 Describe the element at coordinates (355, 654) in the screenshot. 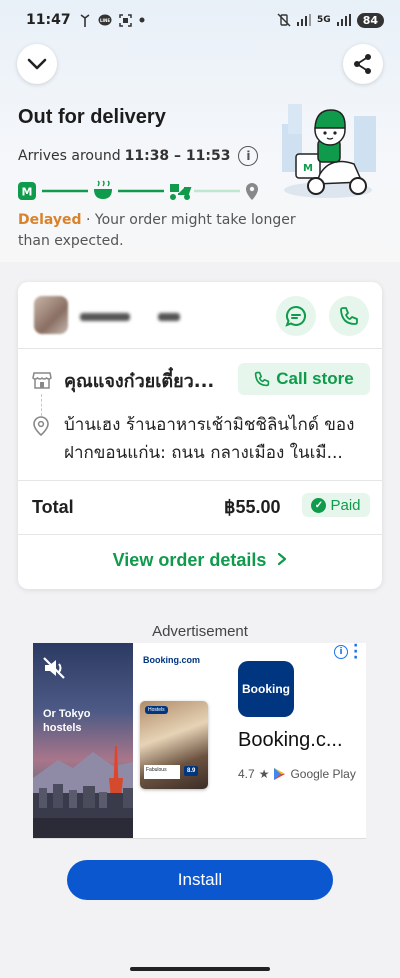

I see `ad-more-icon: · · ·` at that location.